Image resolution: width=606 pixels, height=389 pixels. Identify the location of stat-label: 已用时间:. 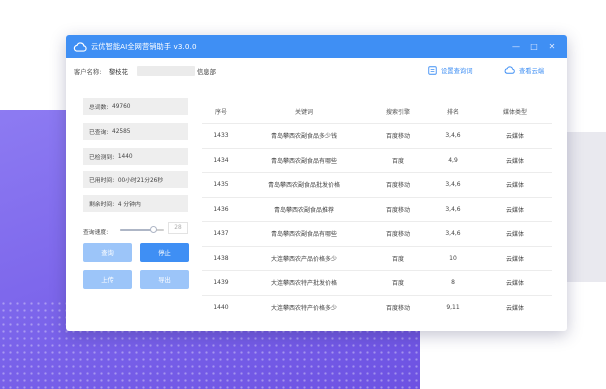
(102, 181).